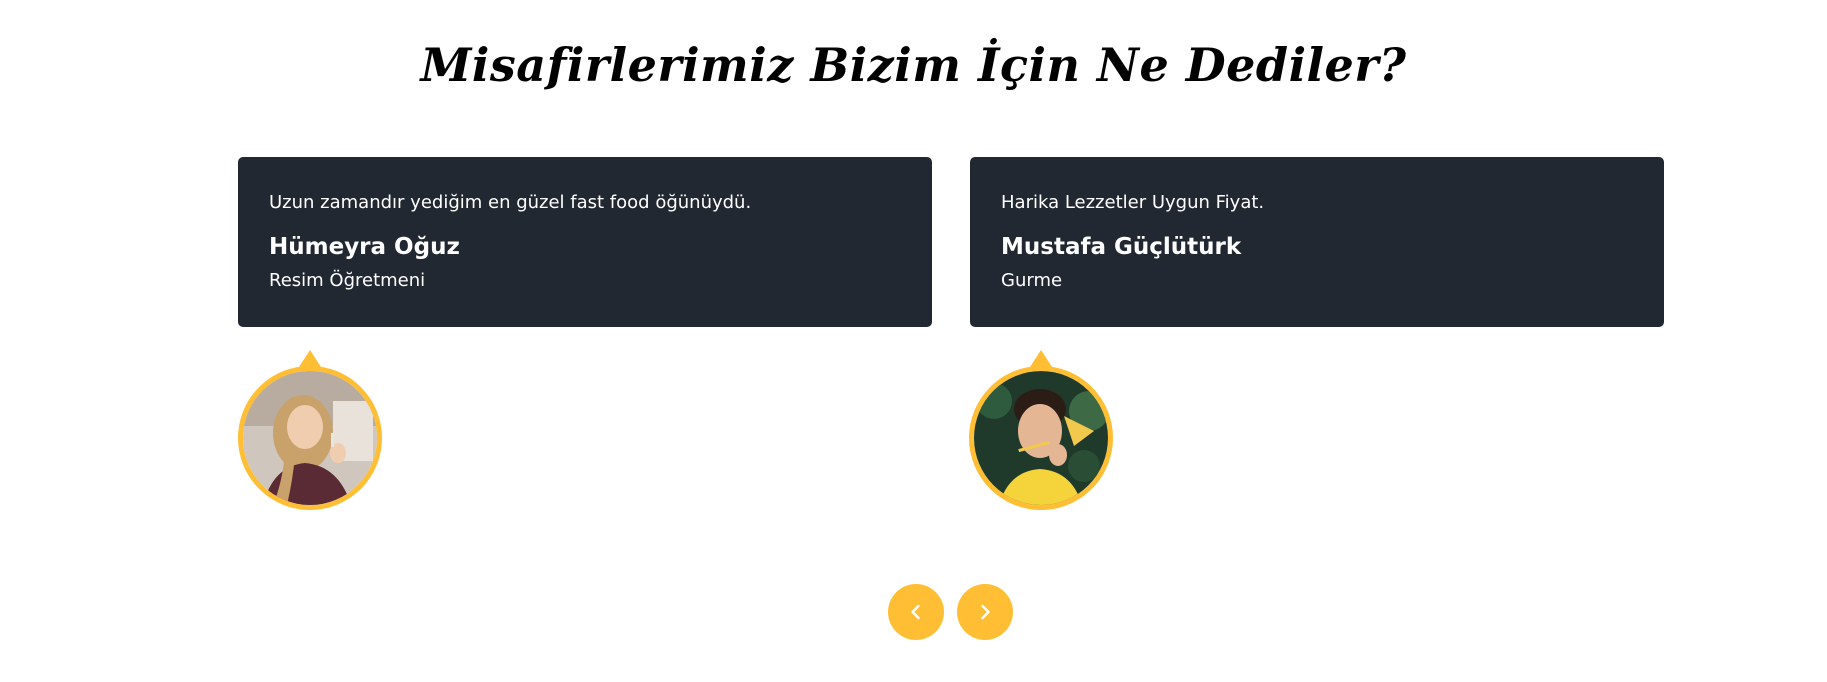  Describe the element at coordinates (347, 280) in the screenshot. I see `testimonial-role: Resim Öğretmeni` at that location.